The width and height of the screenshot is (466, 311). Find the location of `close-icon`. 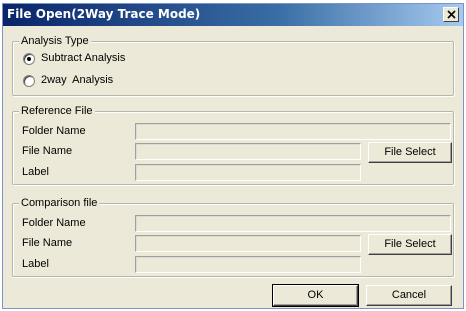

close-icon is located at coordinates (451, 14).